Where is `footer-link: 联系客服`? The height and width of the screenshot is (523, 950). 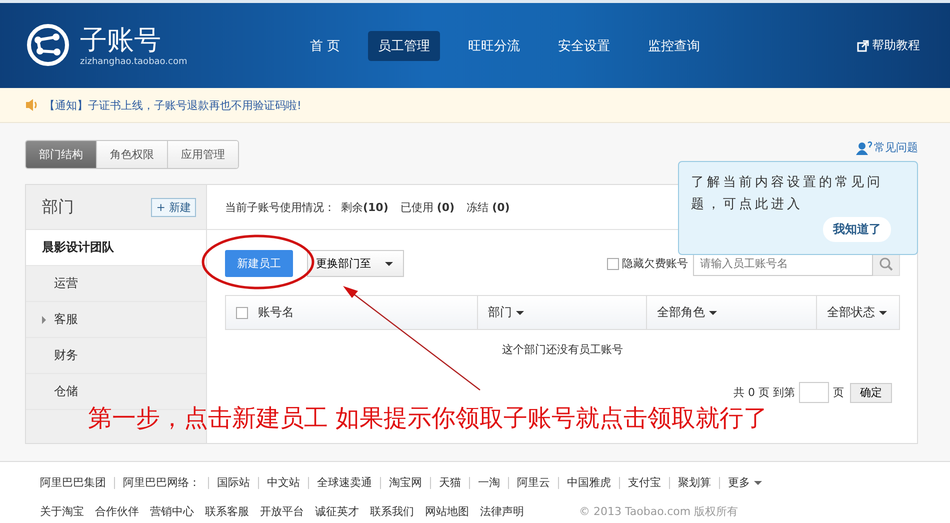 footer-link: 联系客服 is located at coordinates (227, 511).